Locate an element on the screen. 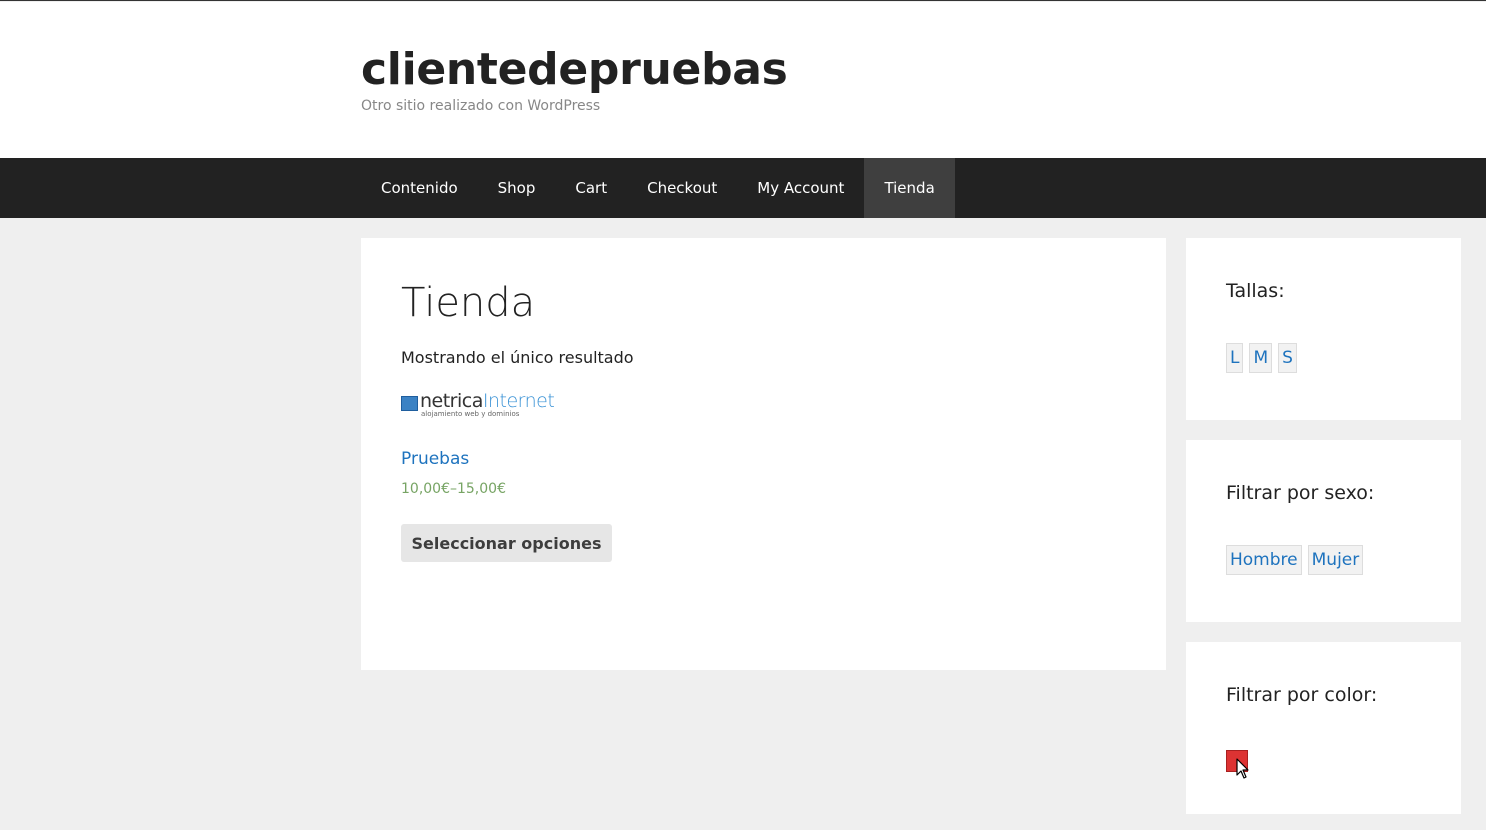 Image resolution: width=1486 pixels, height=830 pixels. logo-subtext: alojamiento web y dominios is located at coordinates (470, 414).